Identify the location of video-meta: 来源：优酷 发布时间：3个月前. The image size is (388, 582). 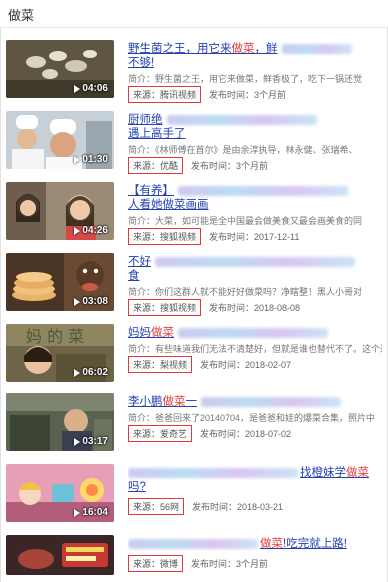
(198, 165).